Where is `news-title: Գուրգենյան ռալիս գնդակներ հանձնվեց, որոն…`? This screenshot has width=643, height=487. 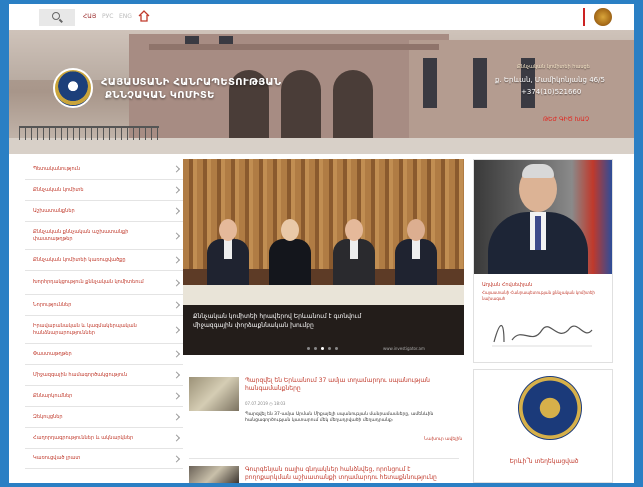
news-title: Գուրգենյան ռալիս գնդակներ հանձնվեց, որոն… is located at coordinates (350, 474).